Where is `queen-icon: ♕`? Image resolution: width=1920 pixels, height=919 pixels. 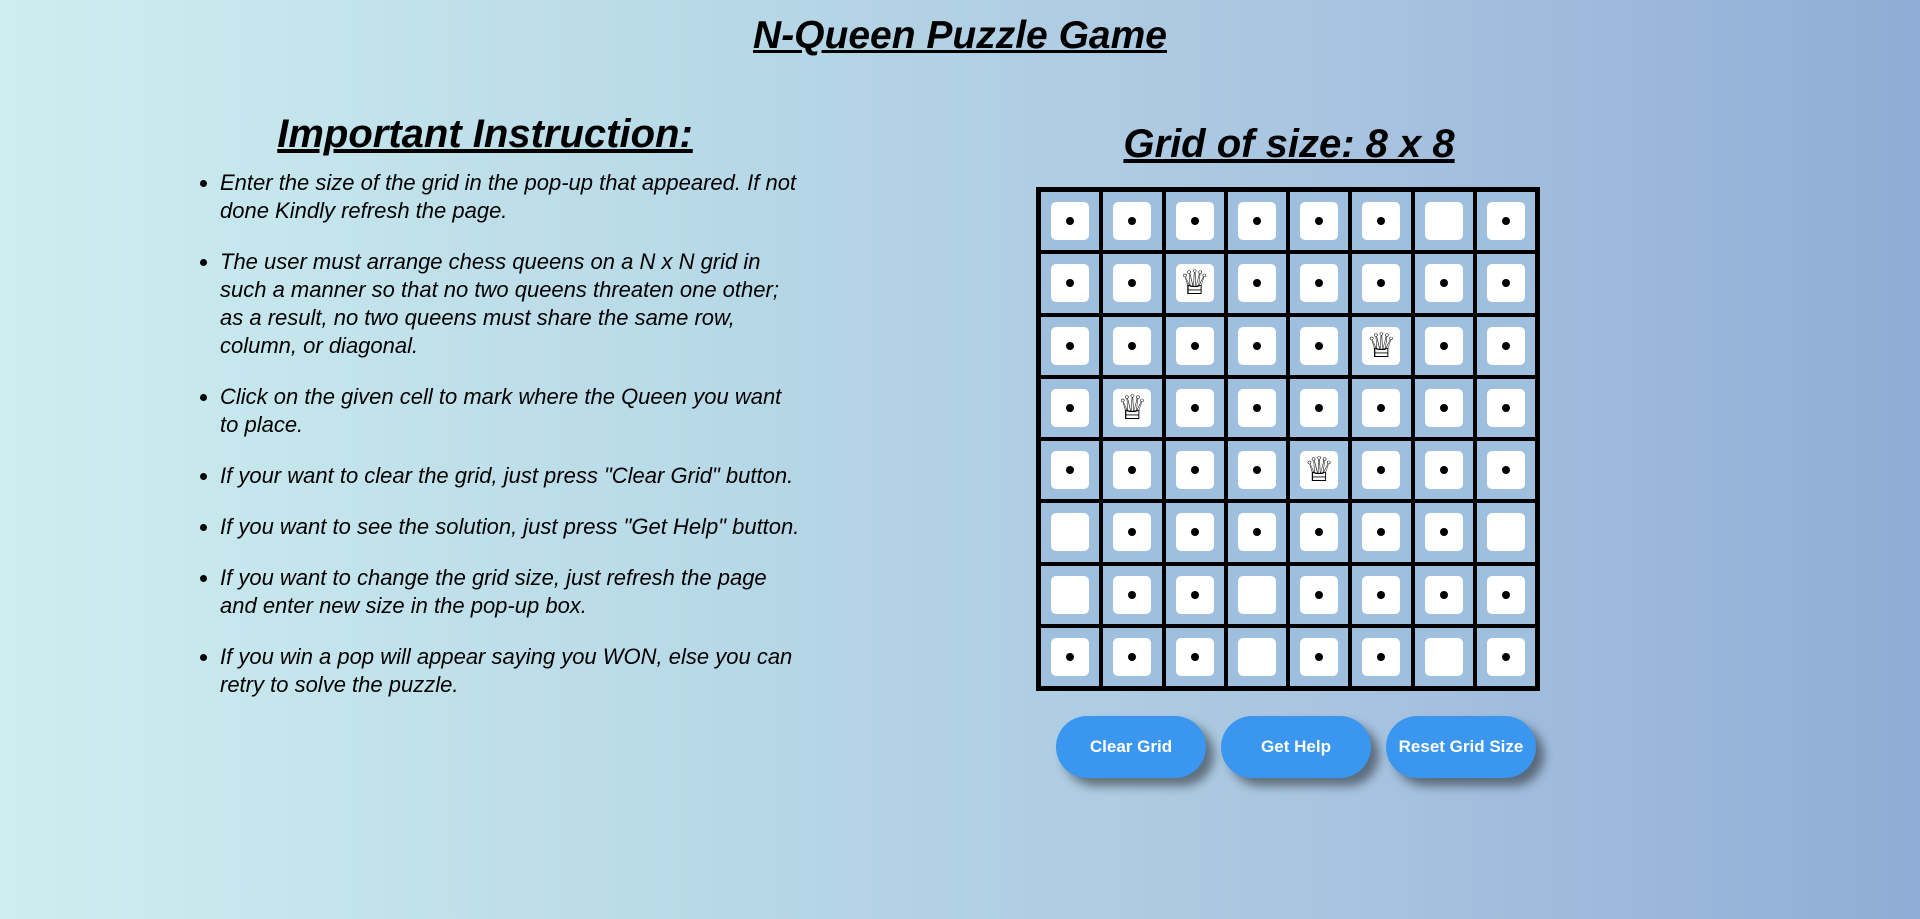 queen-icon: ♕ is located at coordinates (1381, 345).